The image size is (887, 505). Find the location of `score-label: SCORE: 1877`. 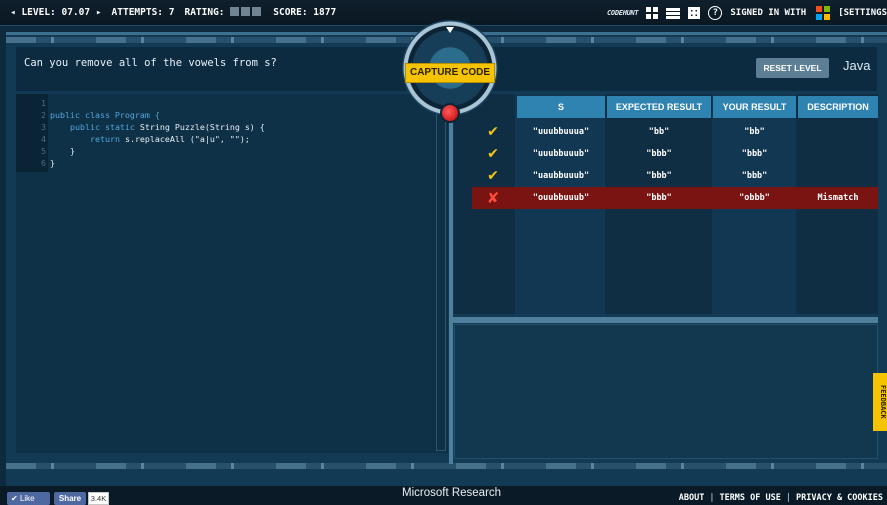

score-label: SCORE: 1877 is located at coordinates (305, 12).